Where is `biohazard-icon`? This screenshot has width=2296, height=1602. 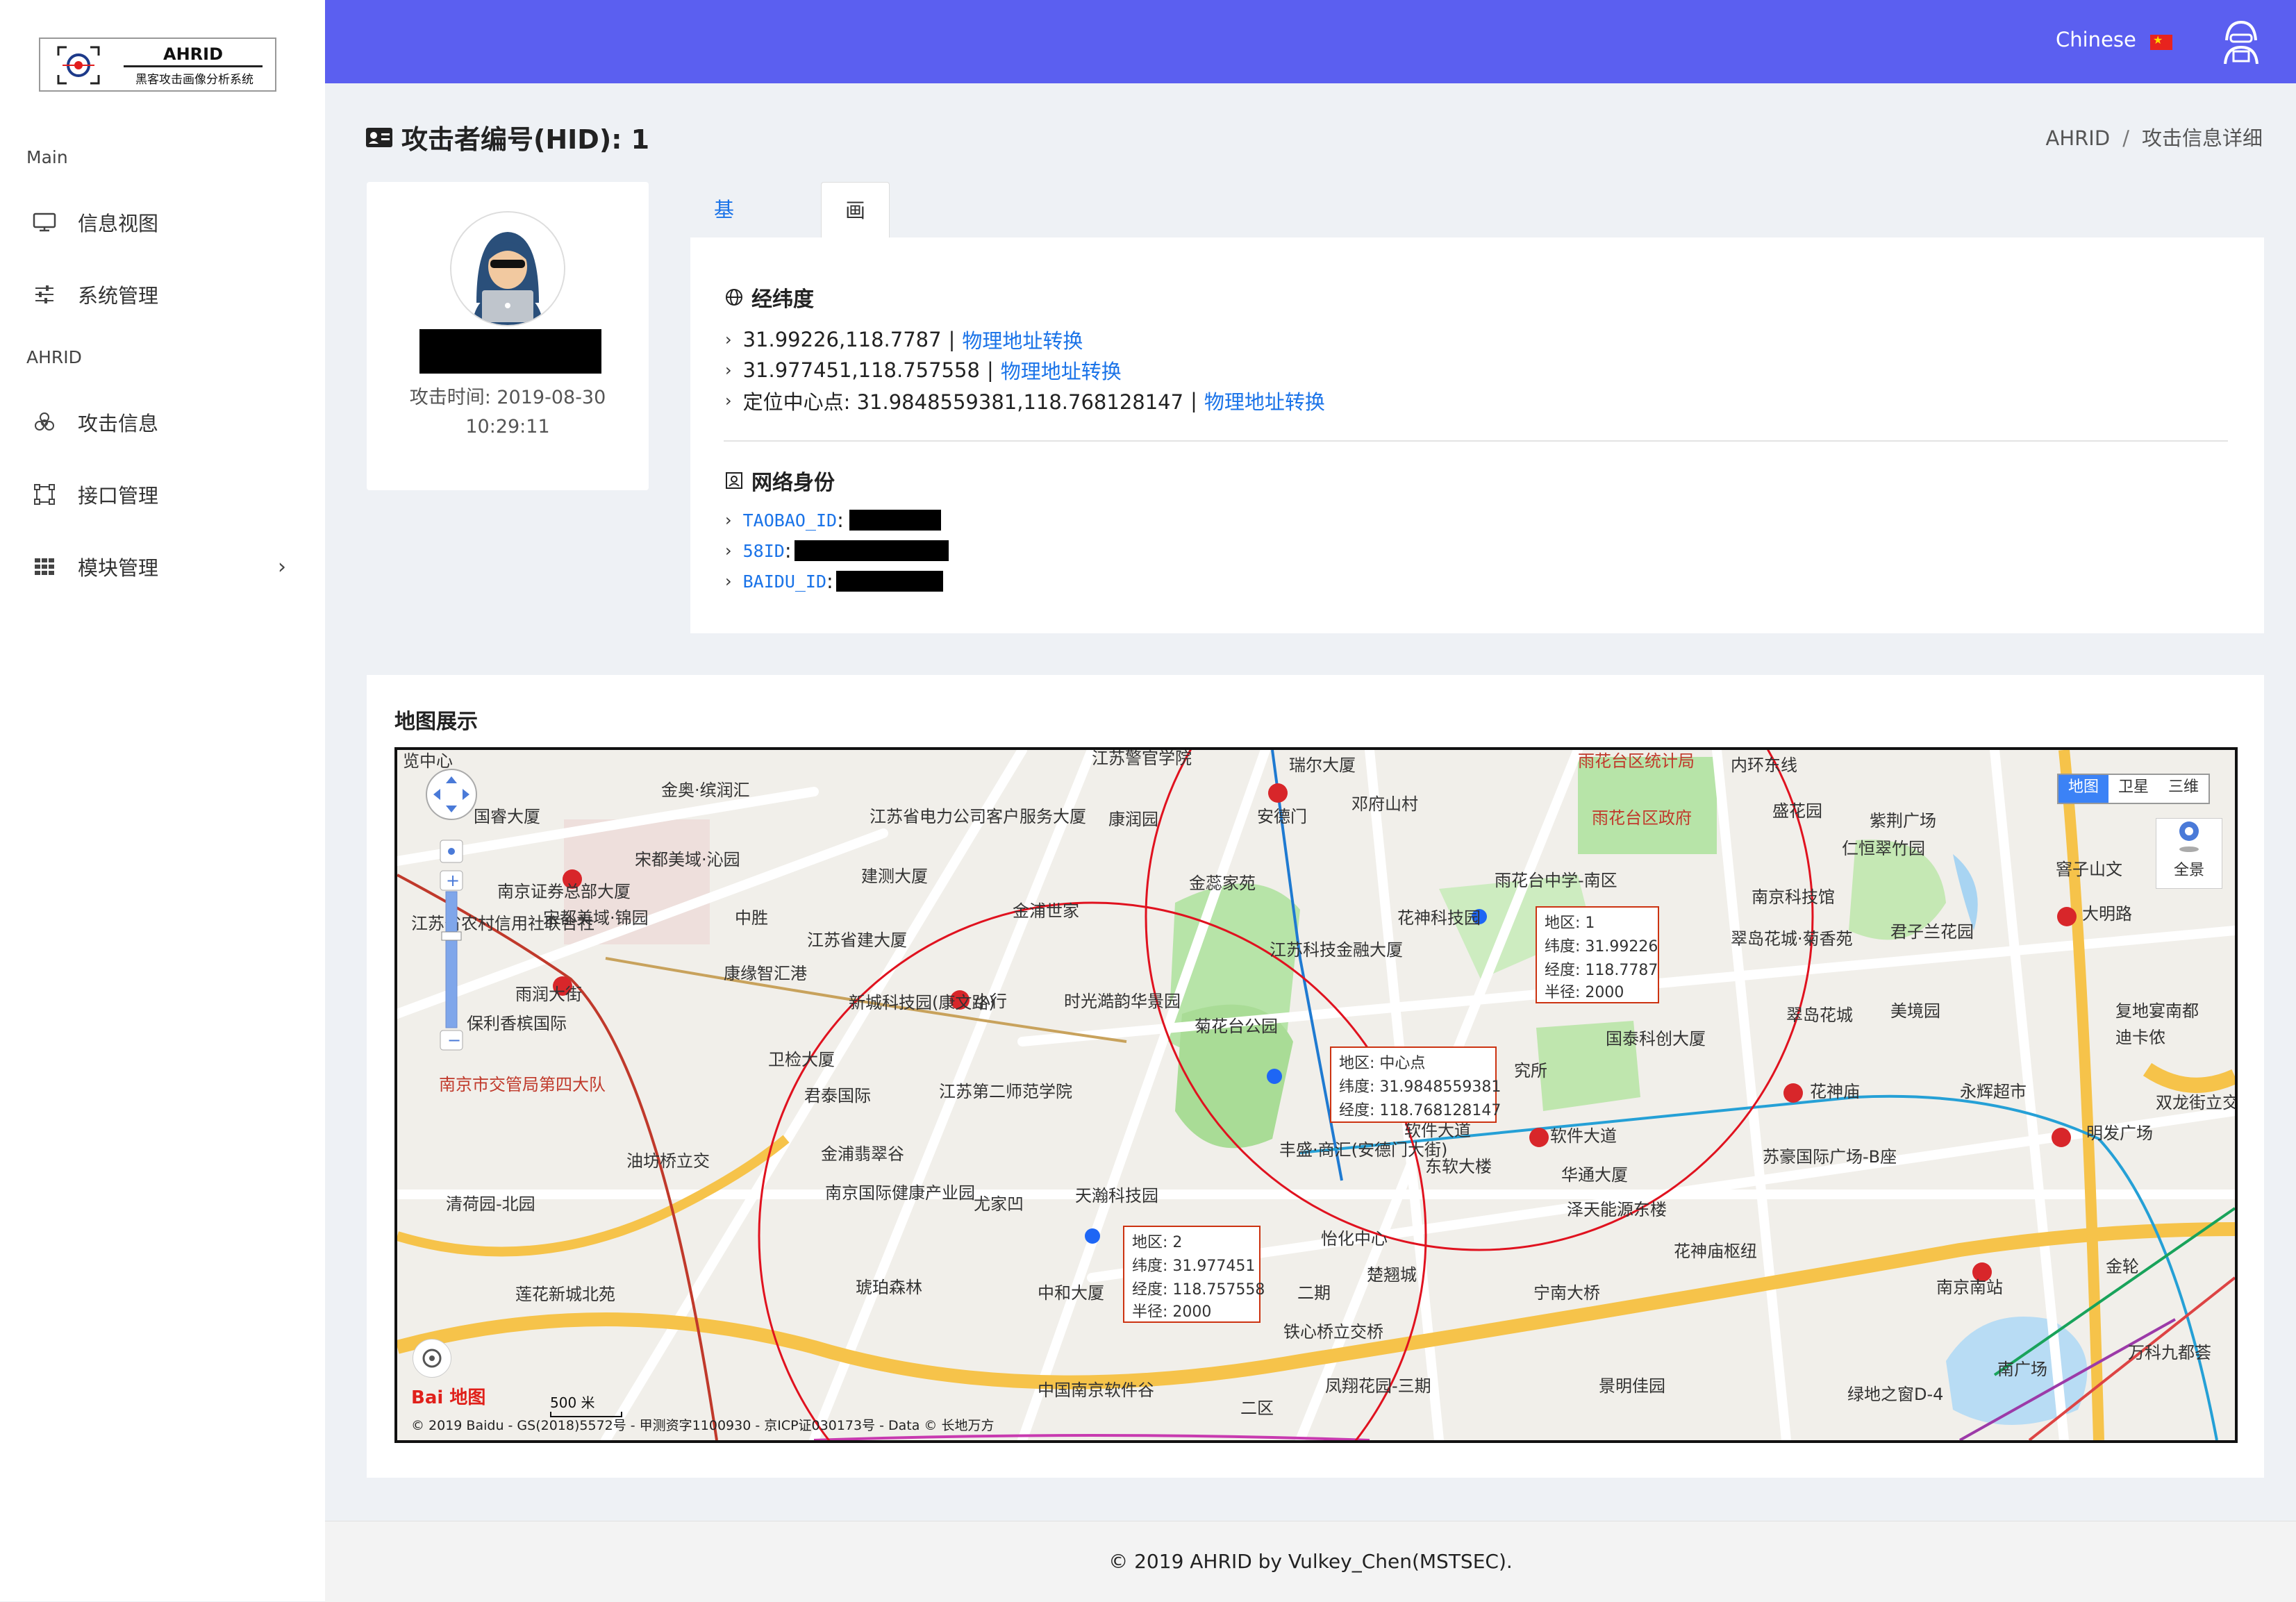
biohazard-icon is located at coordinates (44, 423).